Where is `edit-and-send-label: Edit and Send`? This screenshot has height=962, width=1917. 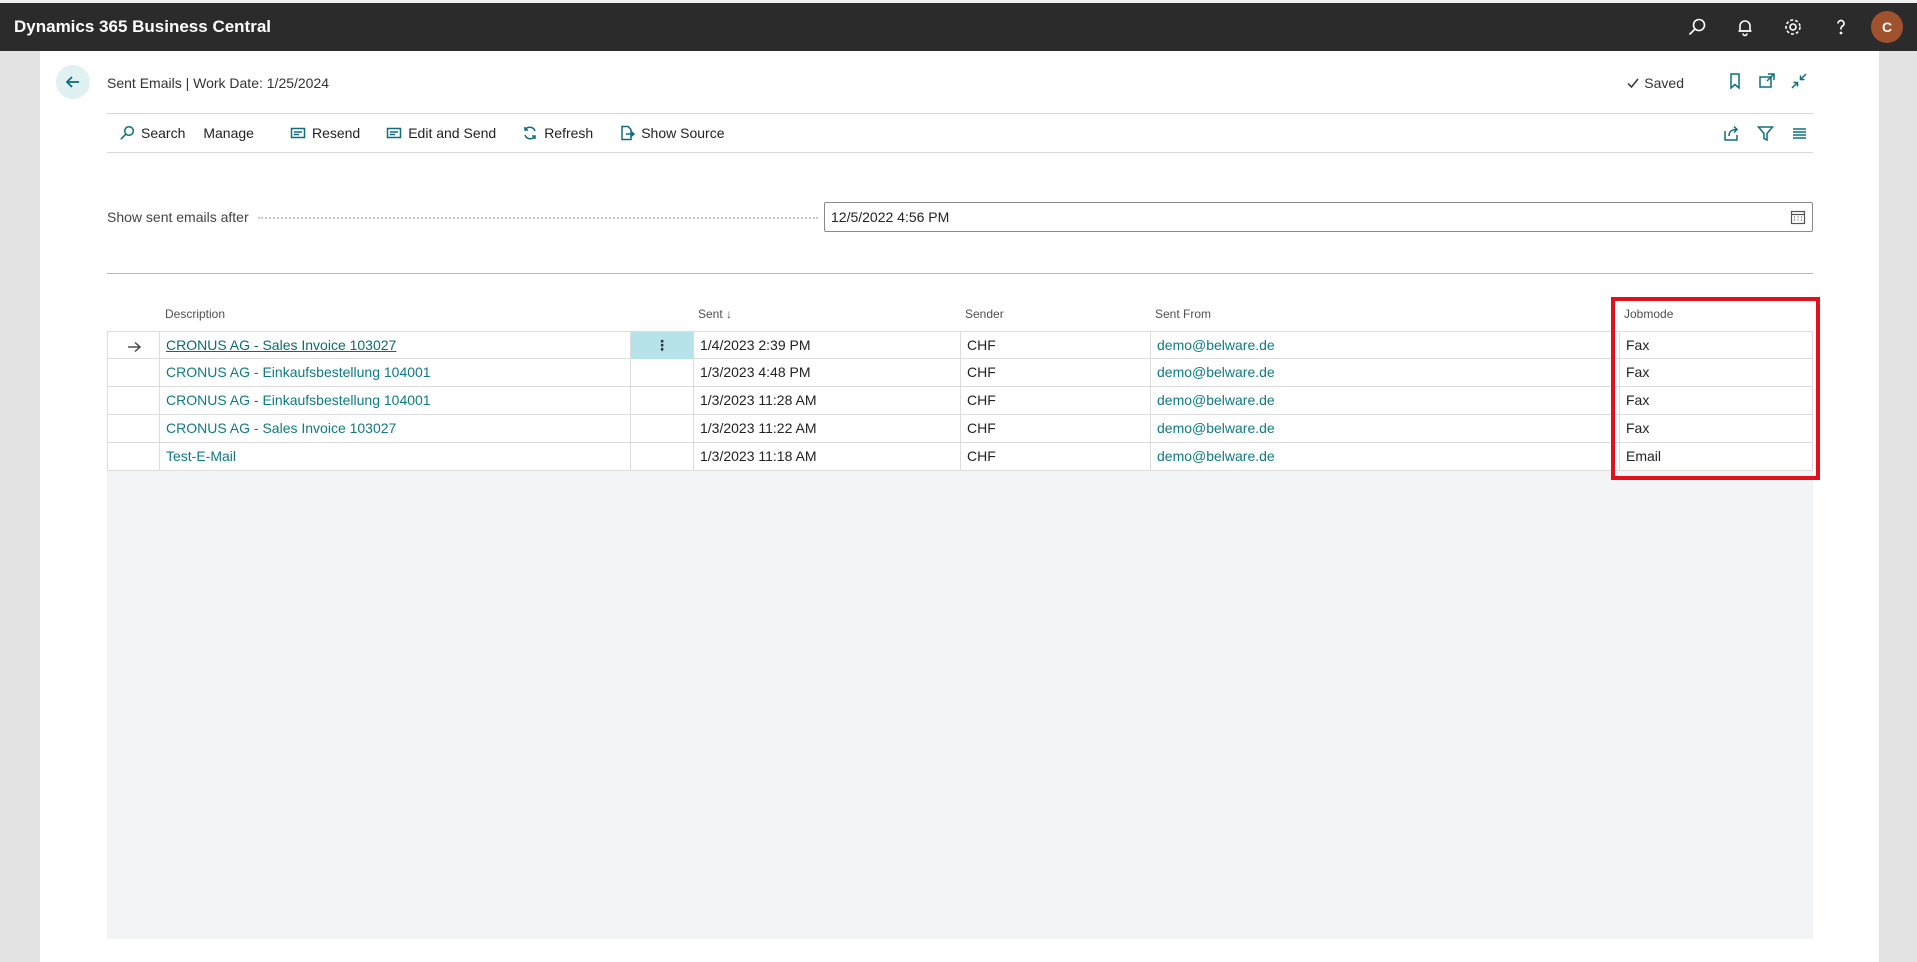
edit-and-send-label: Edit and Send is located at coordinates (452, 133).